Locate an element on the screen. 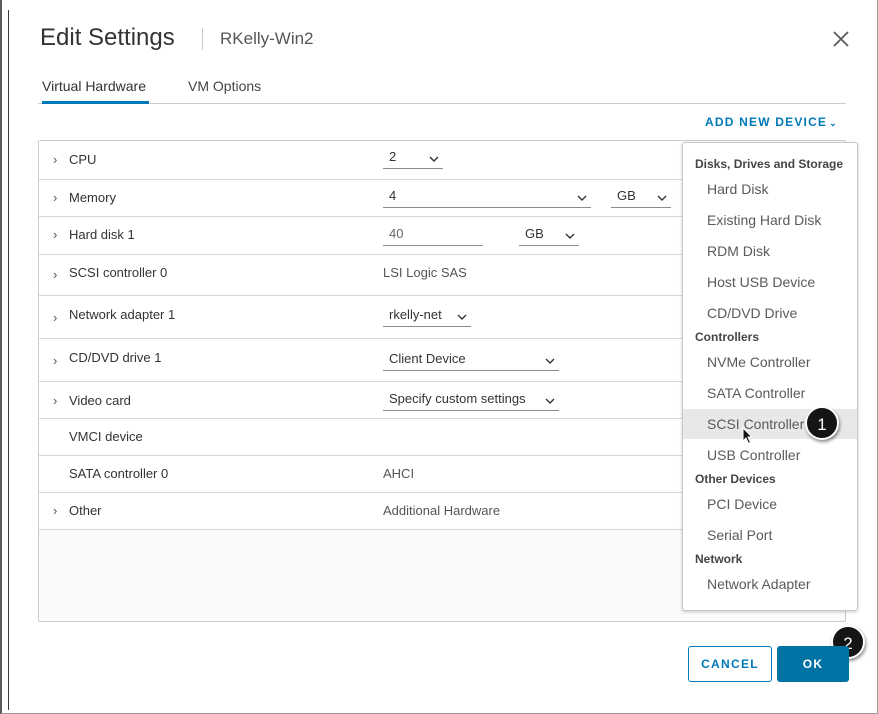 The width and height of the screenshot is (878, 714). window-edge is located at coordinates (8, 360).